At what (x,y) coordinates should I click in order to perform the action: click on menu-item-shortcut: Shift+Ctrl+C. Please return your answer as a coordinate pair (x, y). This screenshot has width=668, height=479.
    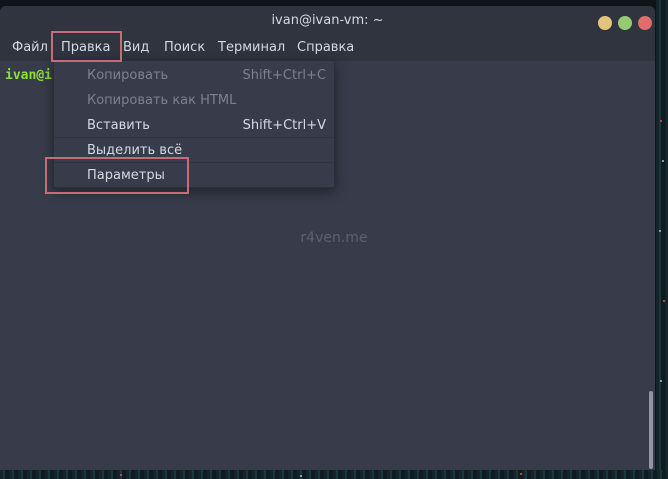
    Looking at the image, I should click on (284, 75).